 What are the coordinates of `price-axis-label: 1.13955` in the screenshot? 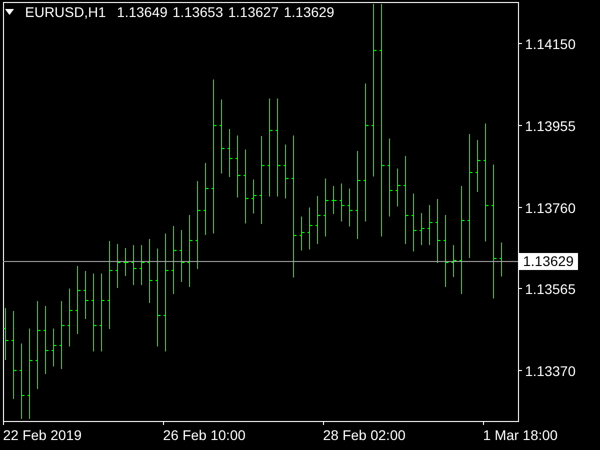 It's located at (550, 126).